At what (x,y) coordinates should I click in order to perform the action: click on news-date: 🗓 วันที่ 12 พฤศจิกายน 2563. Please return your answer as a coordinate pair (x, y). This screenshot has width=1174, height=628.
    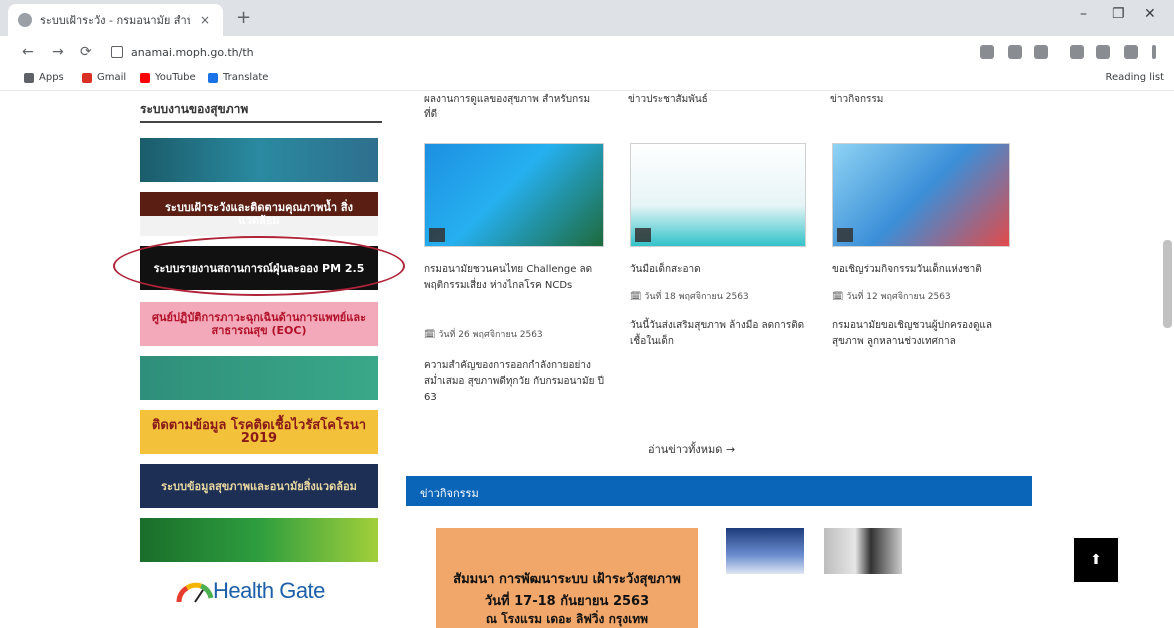
    Looking at the image, I should click on (891, 297).